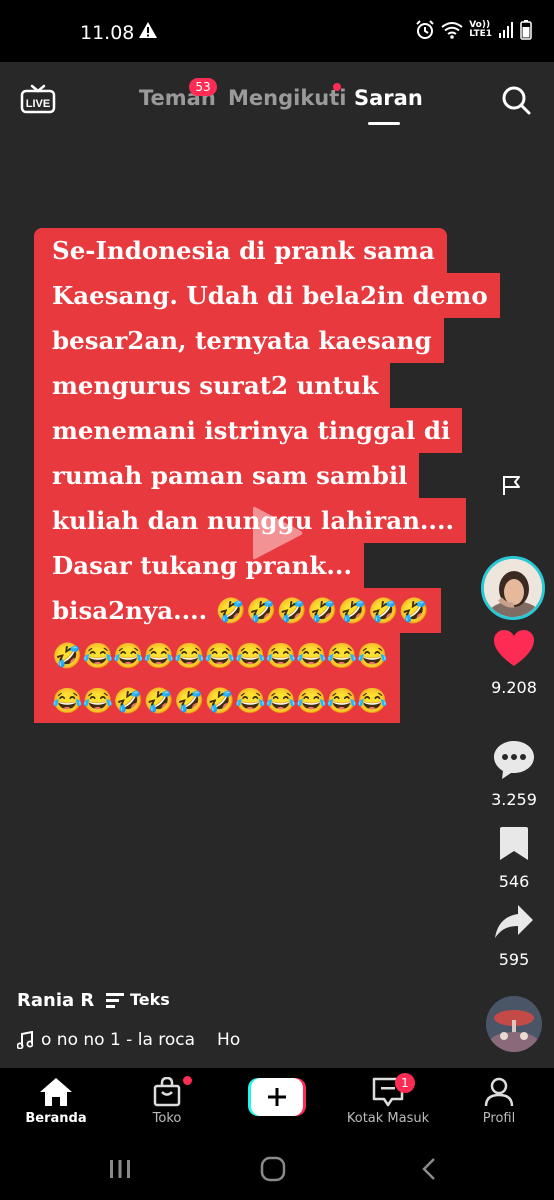 The width and height of the screenshot is (554, 1200). What do you see at coordinates (513, 588) in the screenshot?
I see `creator-avatar` at bounding box center [513, 588].